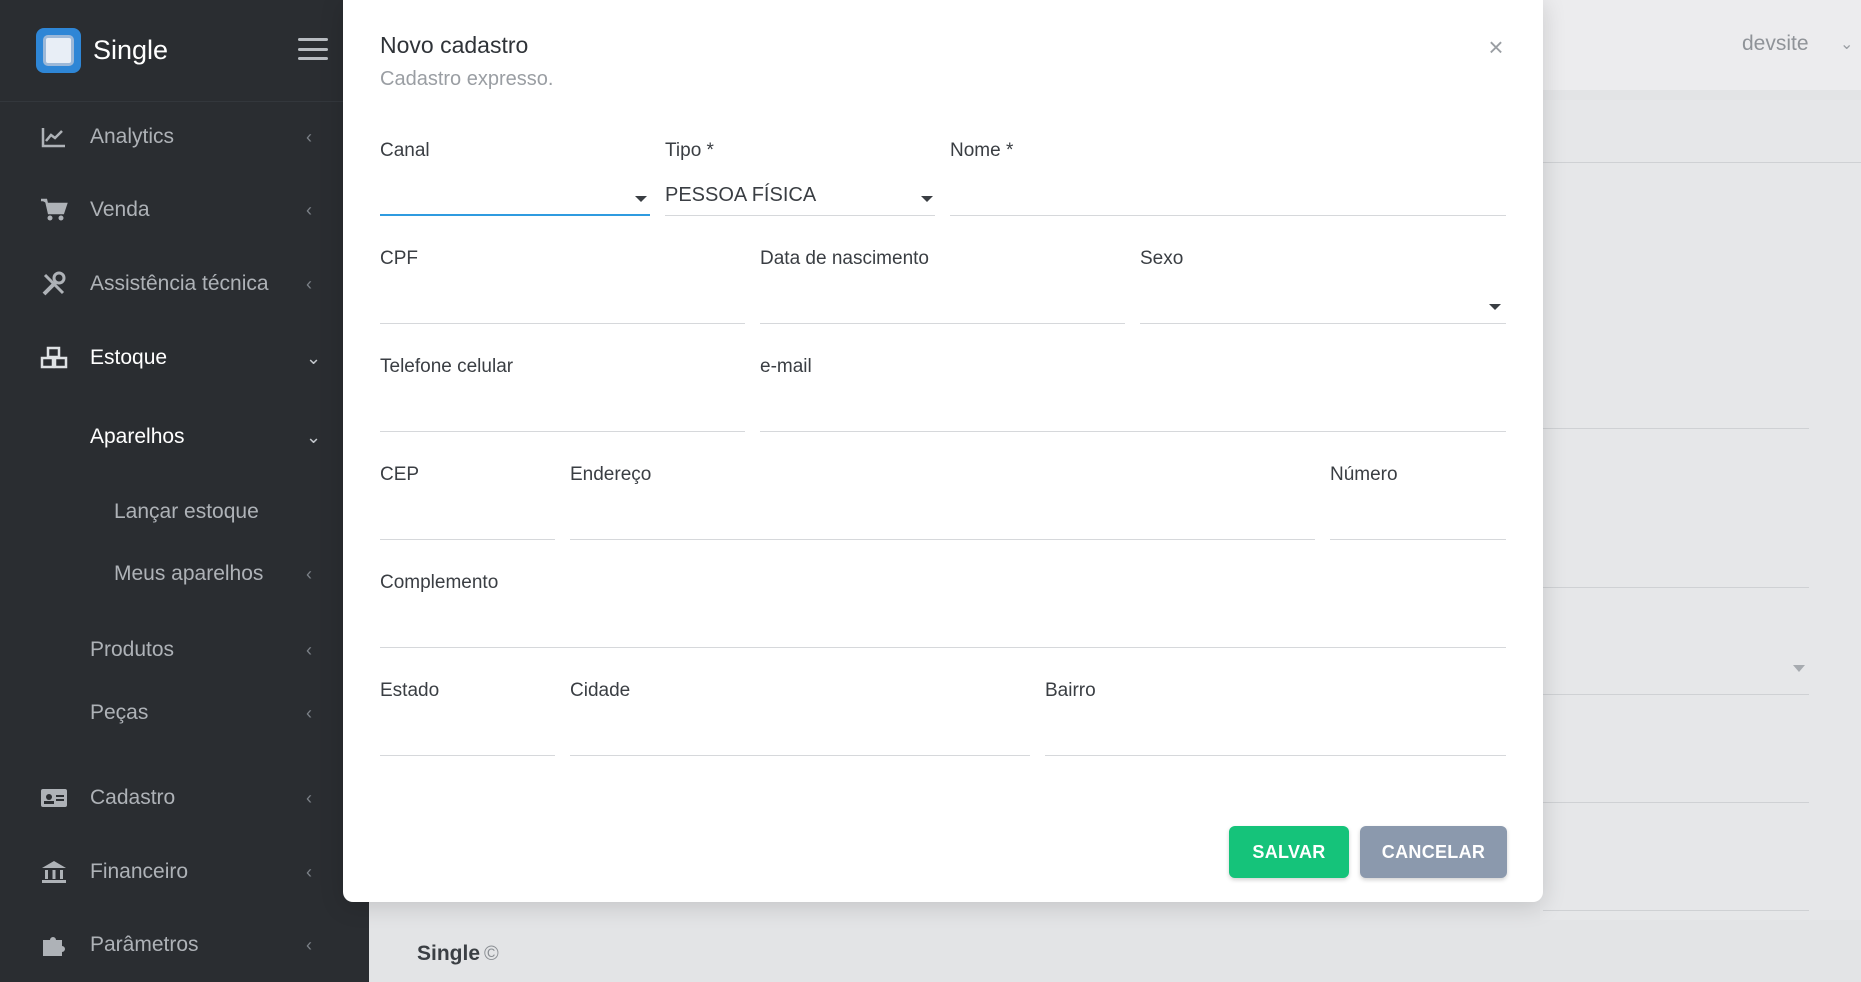 Image resolution: width=1861 pixels, height=982 pixels. What do you see at coordinates (942, 517) in the screenshot?
I see `address-input` at bounding box center [942, 517].